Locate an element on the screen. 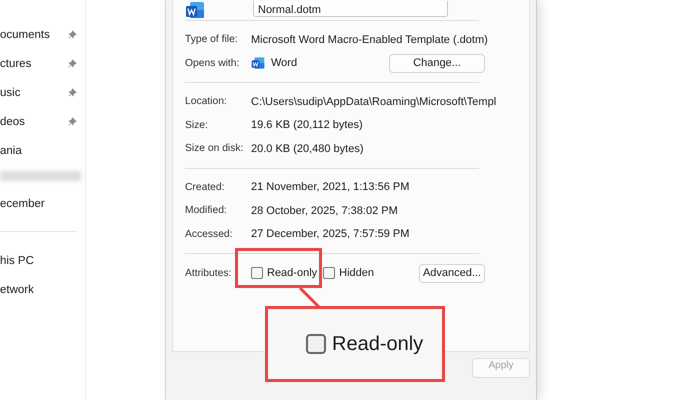 This screenshot has height=400, width=700. property-label: Size on disk: is located at coordinates (214, 148).